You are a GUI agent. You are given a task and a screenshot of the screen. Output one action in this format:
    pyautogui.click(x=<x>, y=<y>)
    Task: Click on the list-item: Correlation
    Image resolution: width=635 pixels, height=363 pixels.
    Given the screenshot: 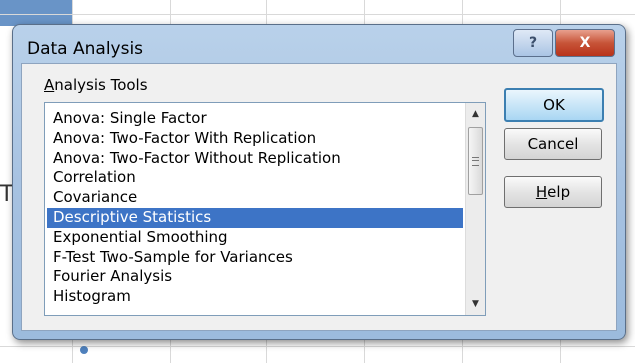 What is the action you would take?
    pyautogui.click(x=255, y=178)
    